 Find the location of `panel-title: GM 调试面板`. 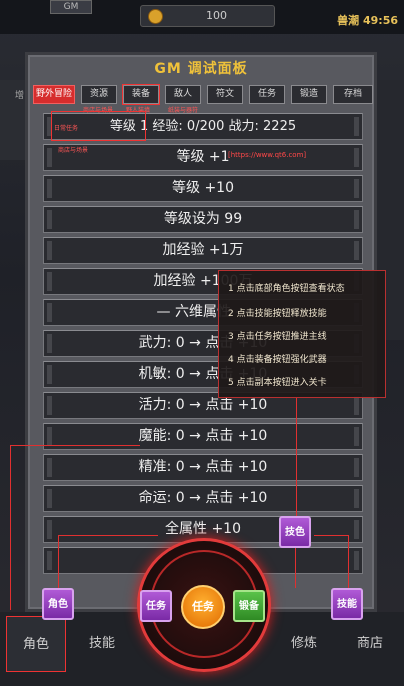

panel-title: GM 调试面板 is located at coordinates (201, 69).